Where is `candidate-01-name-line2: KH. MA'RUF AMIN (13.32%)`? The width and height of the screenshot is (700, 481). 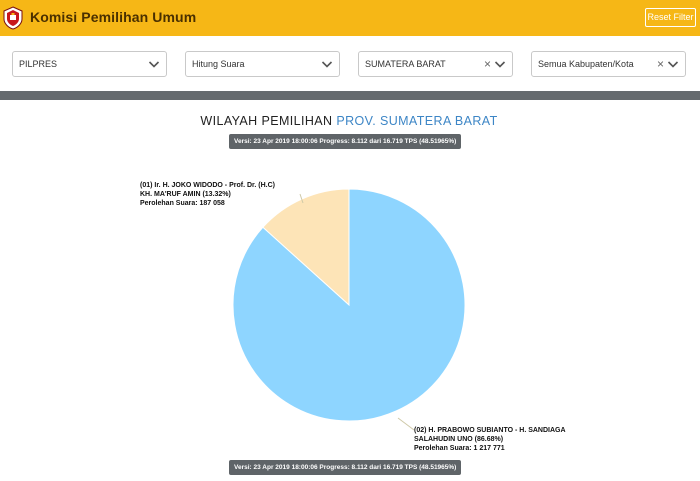 candidate-01-name-line2: KH. MA'RUF AMIN (13.32%) is located at coordinates (185, 194).